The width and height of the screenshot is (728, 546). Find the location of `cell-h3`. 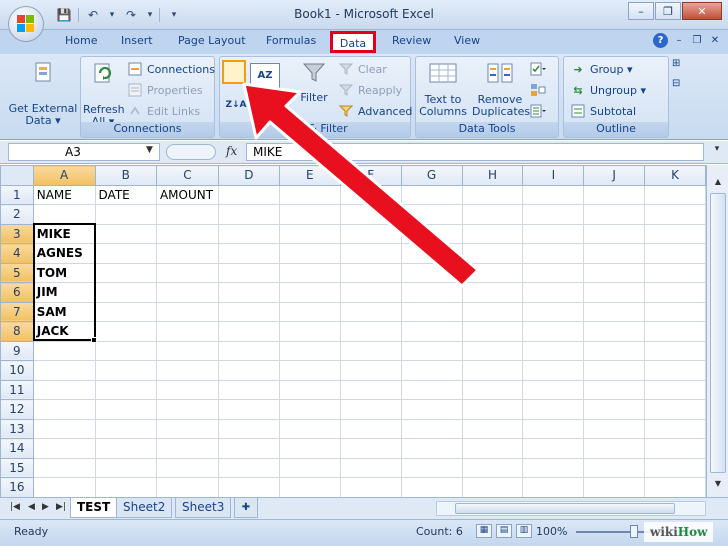

cell-h3 is located at coordinates (492, 233).